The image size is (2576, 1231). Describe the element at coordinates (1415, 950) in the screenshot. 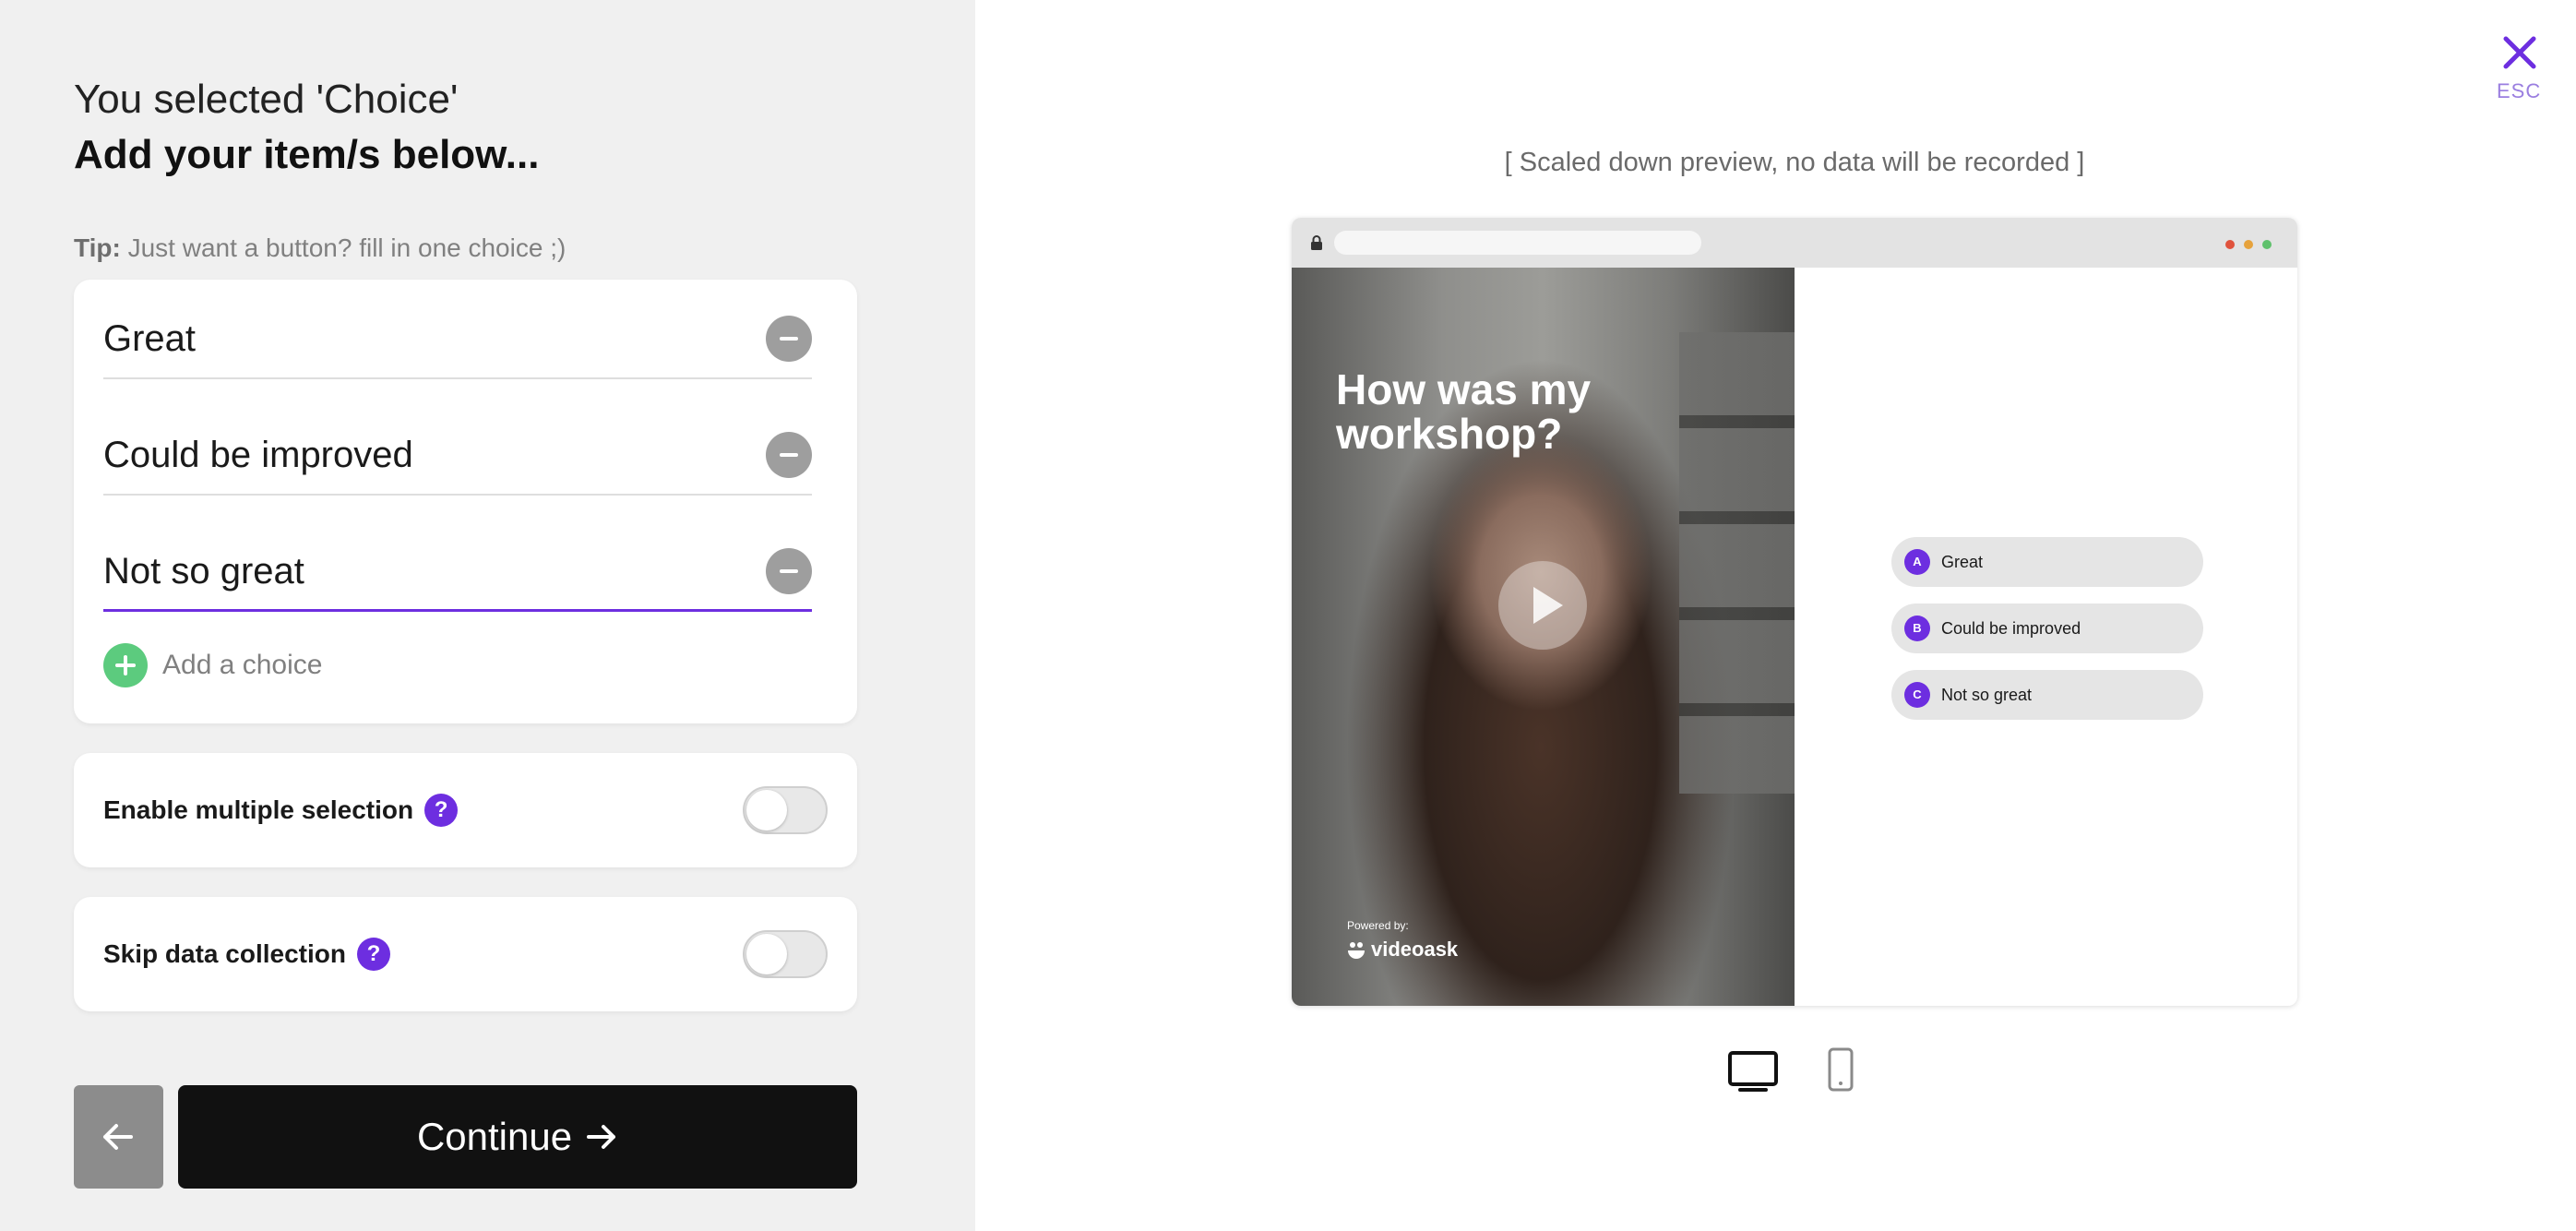

I see `brand-name: videoask` at that location.